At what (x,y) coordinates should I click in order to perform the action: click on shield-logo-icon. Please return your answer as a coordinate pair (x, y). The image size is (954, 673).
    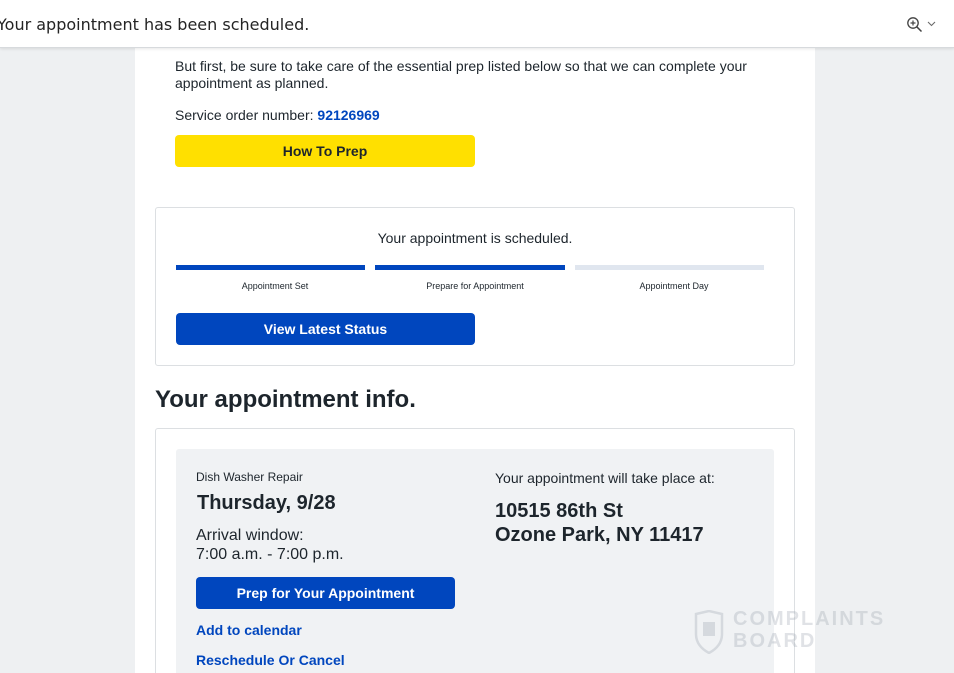
    Looking at the image, I should click on (709, 632).